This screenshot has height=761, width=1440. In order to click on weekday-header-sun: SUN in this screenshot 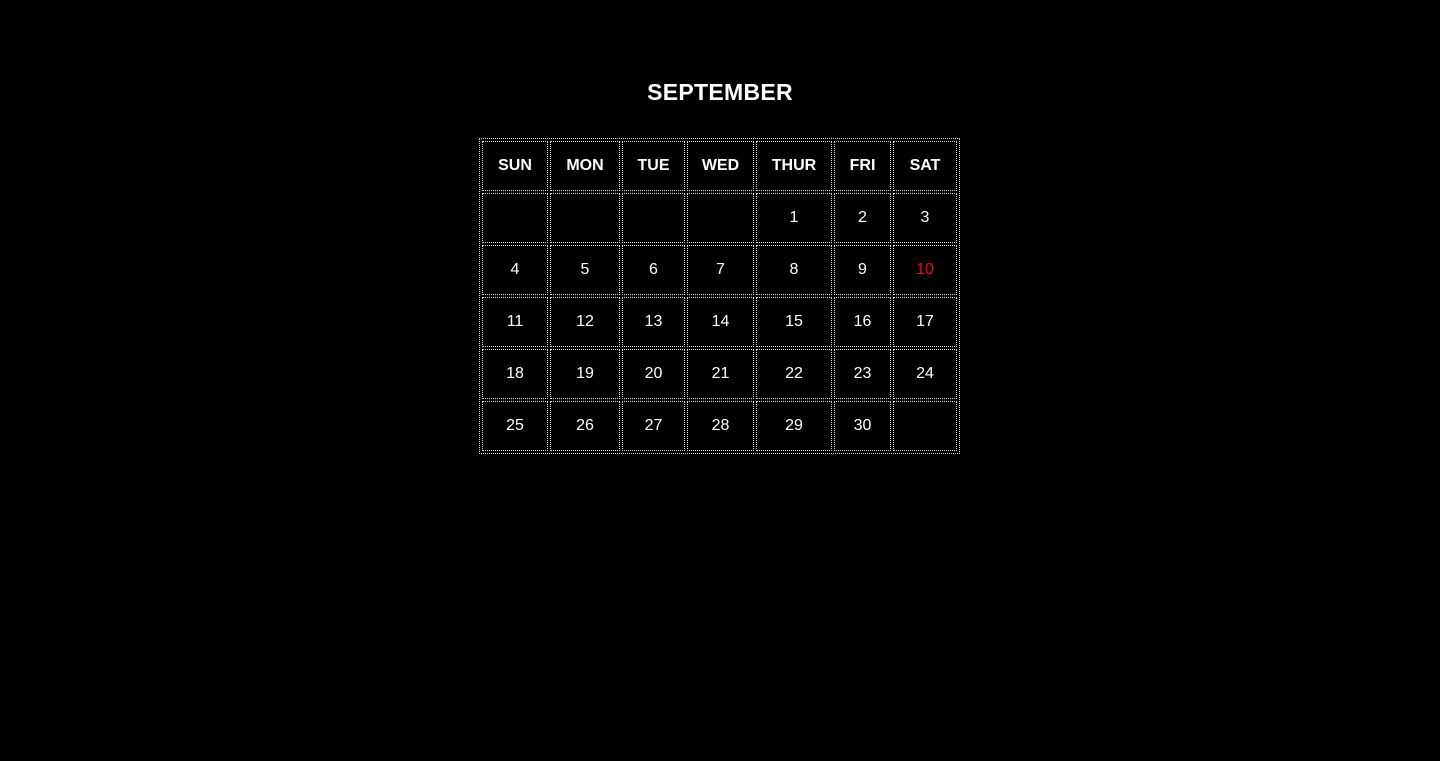, I will do `click(515, 166)`.